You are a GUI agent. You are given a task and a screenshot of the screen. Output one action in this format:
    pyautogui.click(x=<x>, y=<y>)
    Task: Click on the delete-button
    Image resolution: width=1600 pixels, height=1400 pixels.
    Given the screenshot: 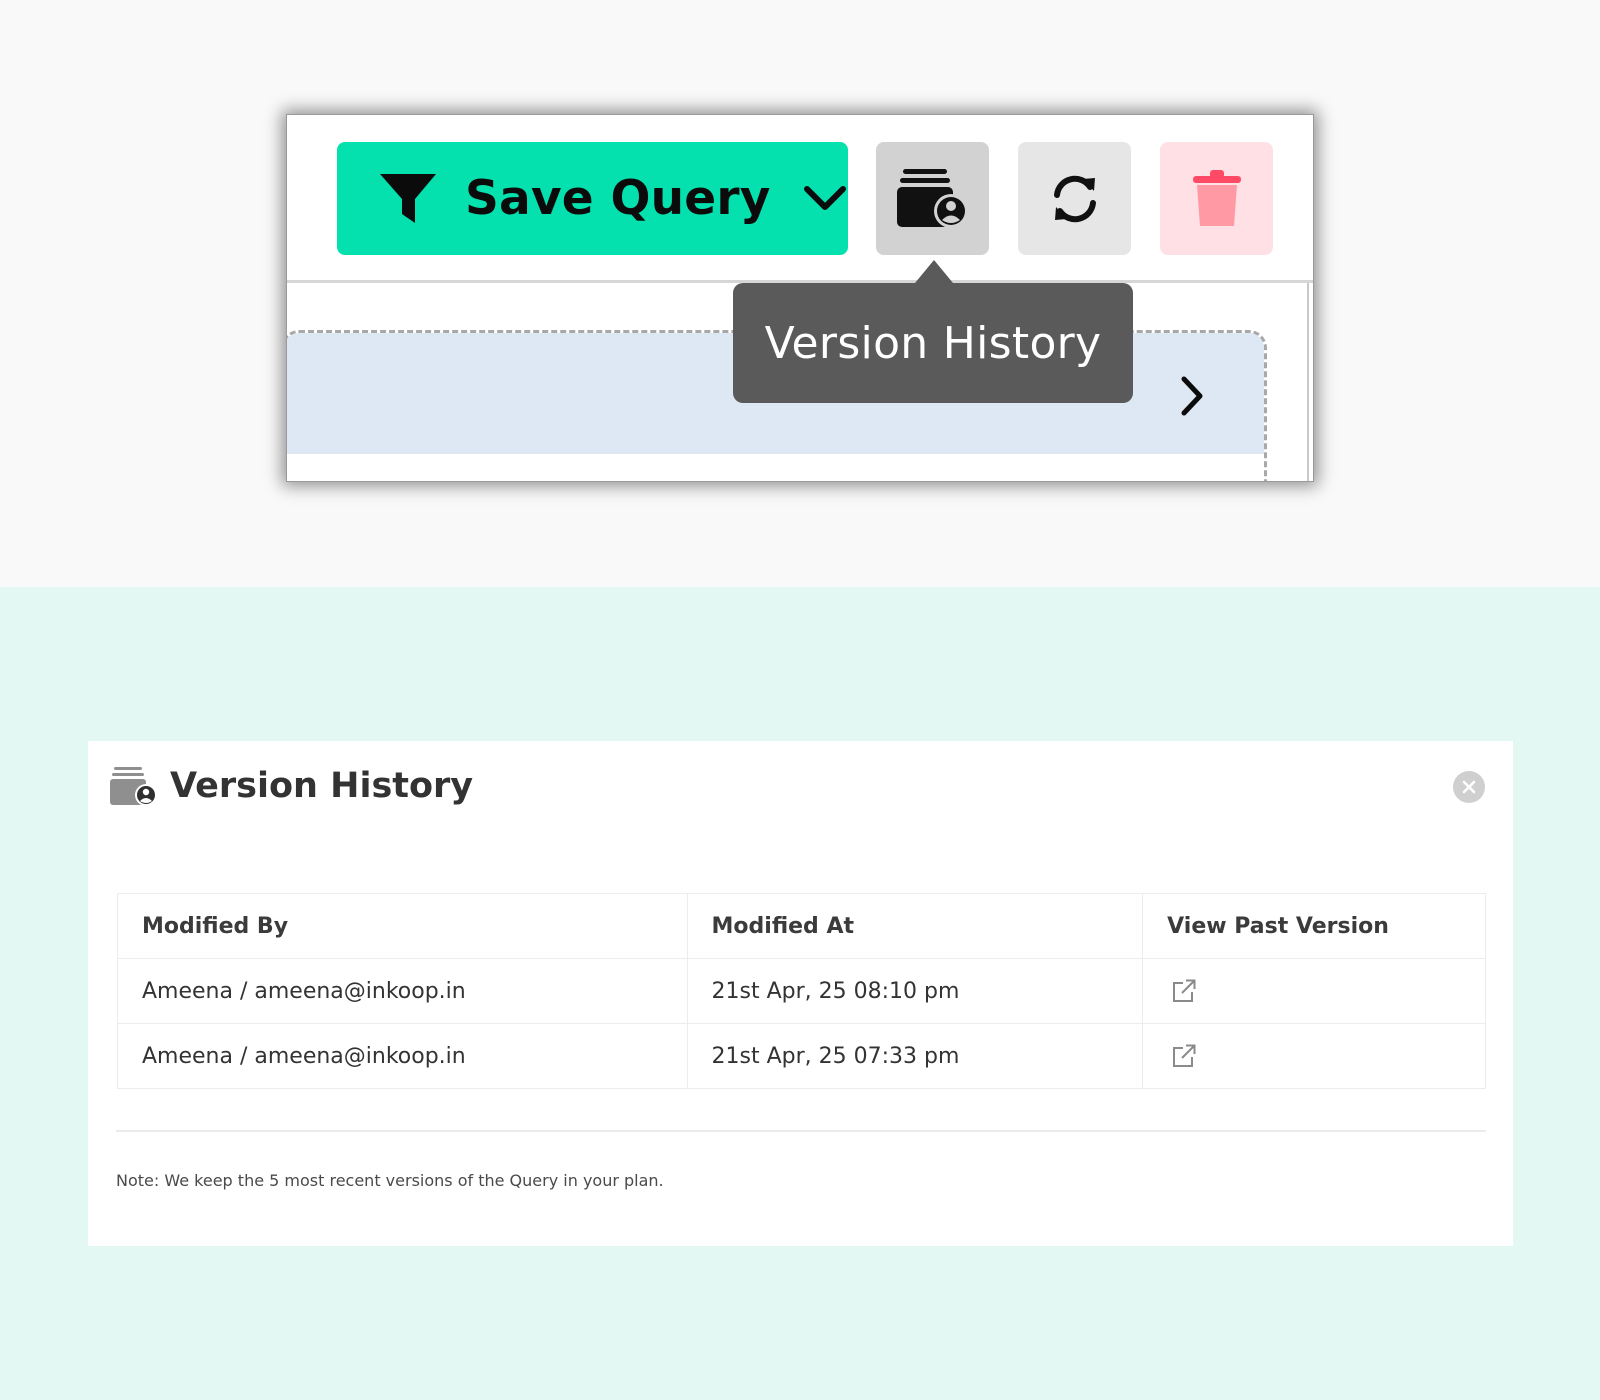 What is the action you would take?
    pyautogui.click(x=1216, y=198)
    